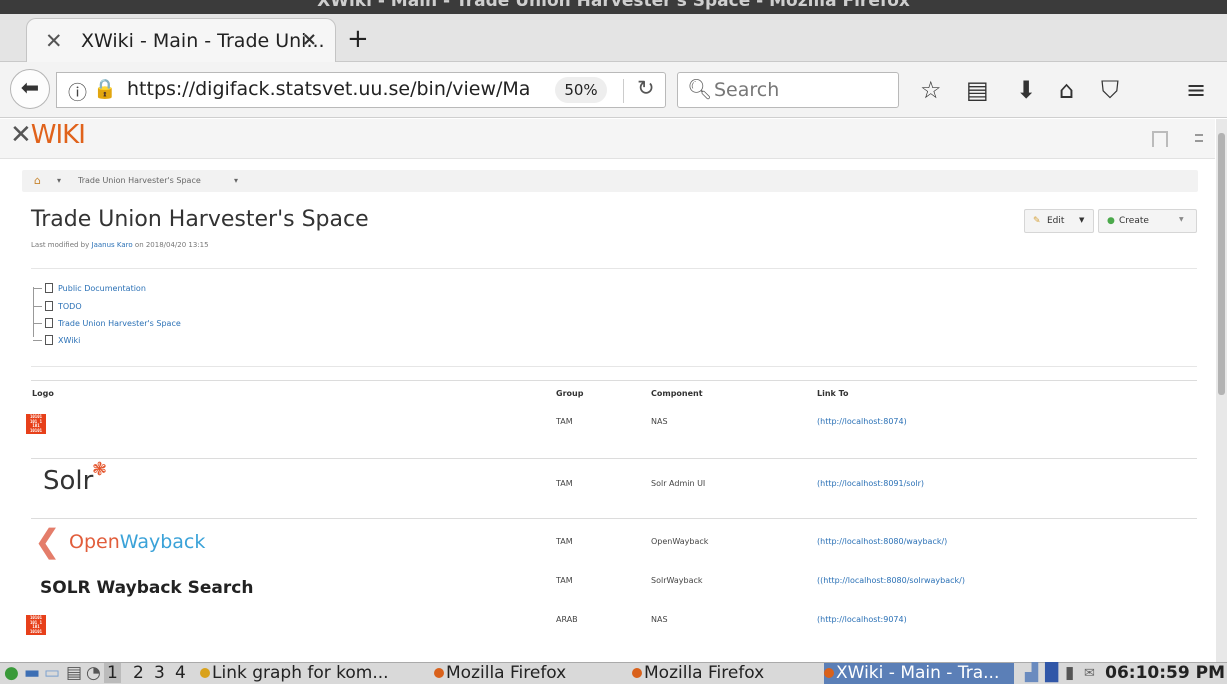 This screenshot has height=684, width=1227. What do you see at coordinates (1069, 673) in the screenshot?
I see `volume-icon: ▮` at bounding box center [1069, 673].